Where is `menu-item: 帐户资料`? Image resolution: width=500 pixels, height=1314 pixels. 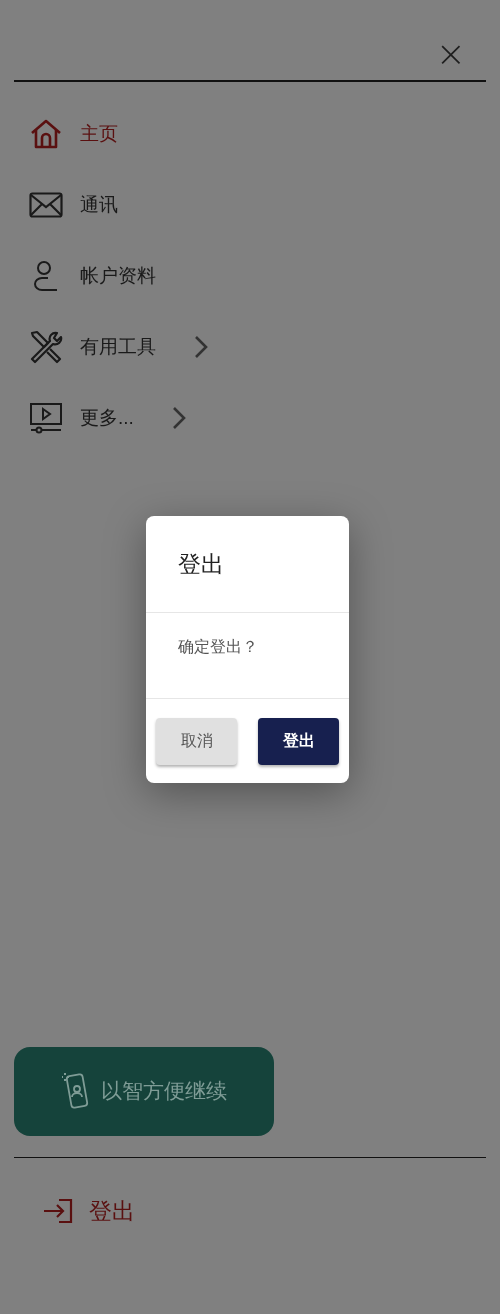 menu-item: 帐户资料 is located at coordinates (264, 276).